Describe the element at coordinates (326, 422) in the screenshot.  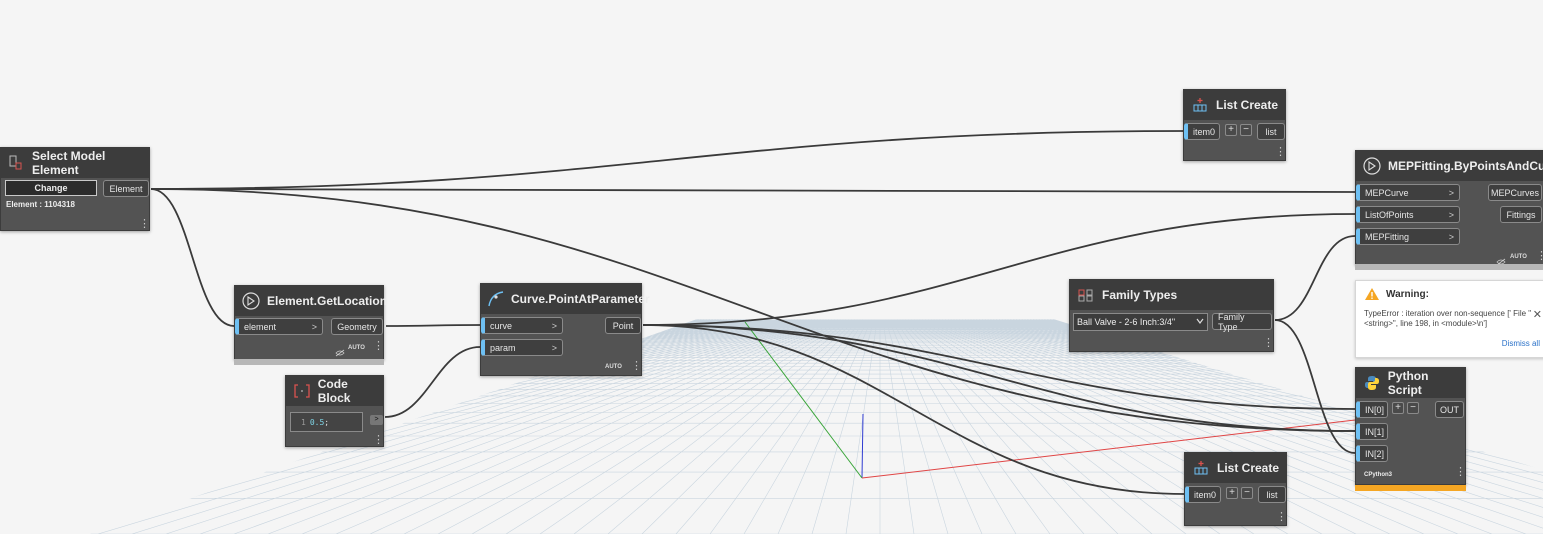
I see `code-editor: 1 0.5 ;` at that location.